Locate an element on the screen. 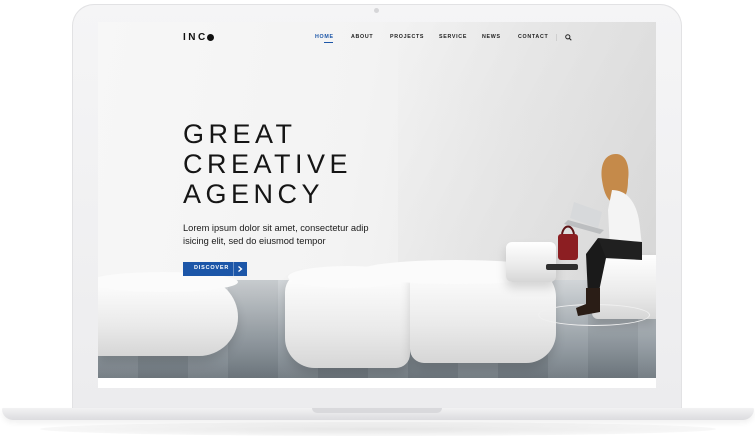 This screenshot has width=755, height=445. search-icon is located at coordinates (568, 37).